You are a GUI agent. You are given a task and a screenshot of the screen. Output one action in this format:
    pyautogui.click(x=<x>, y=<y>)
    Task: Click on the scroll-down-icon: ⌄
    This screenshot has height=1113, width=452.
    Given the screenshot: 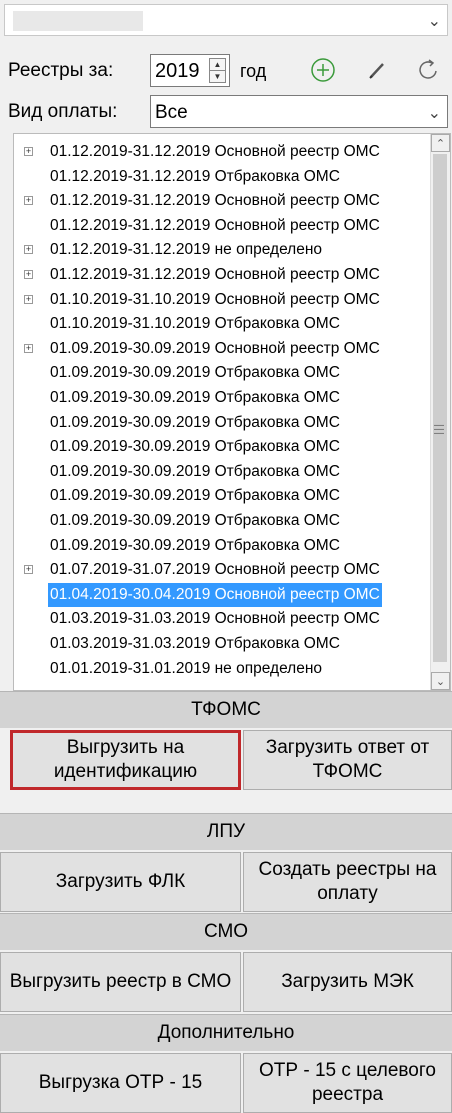 What is the action you would take?
    pyautogui.click(x=440, y=681)
    